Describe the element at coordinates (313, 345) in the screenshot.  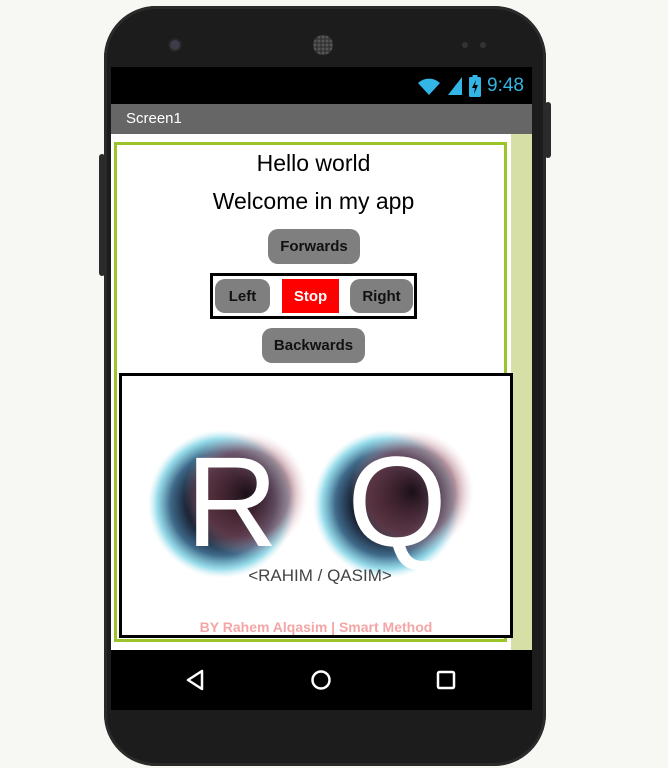
I see `backwards-button: Backwards` at that location.